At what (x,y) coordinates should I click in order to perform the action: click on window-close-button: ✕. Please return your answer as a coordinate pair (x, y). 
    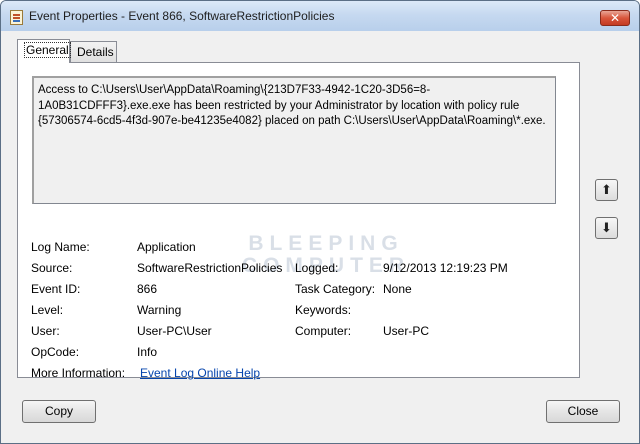
    Looking at the image, I should click on (615, 18).